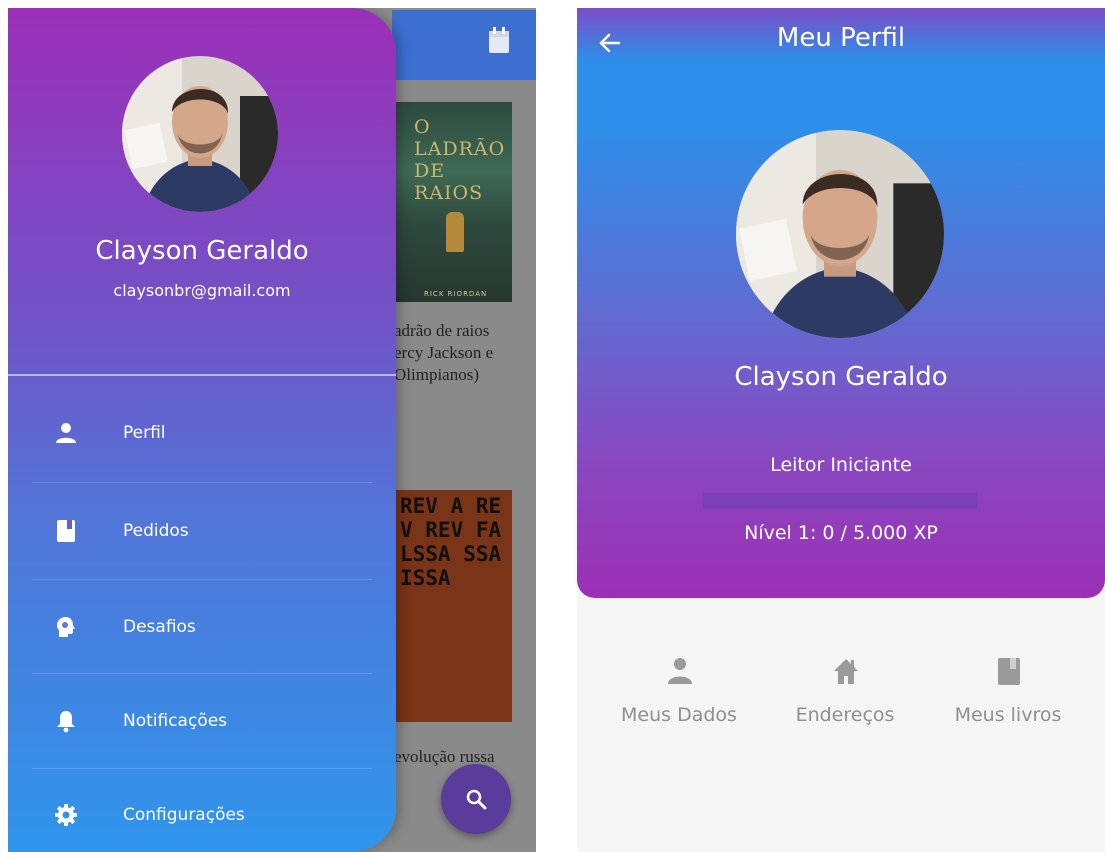 Image resolution: width=1105 pixels, height=852 pixels. Describe the element at coordinates (679, 715) in the screenshot. I see `tab-label: Meus Dados` at that location.